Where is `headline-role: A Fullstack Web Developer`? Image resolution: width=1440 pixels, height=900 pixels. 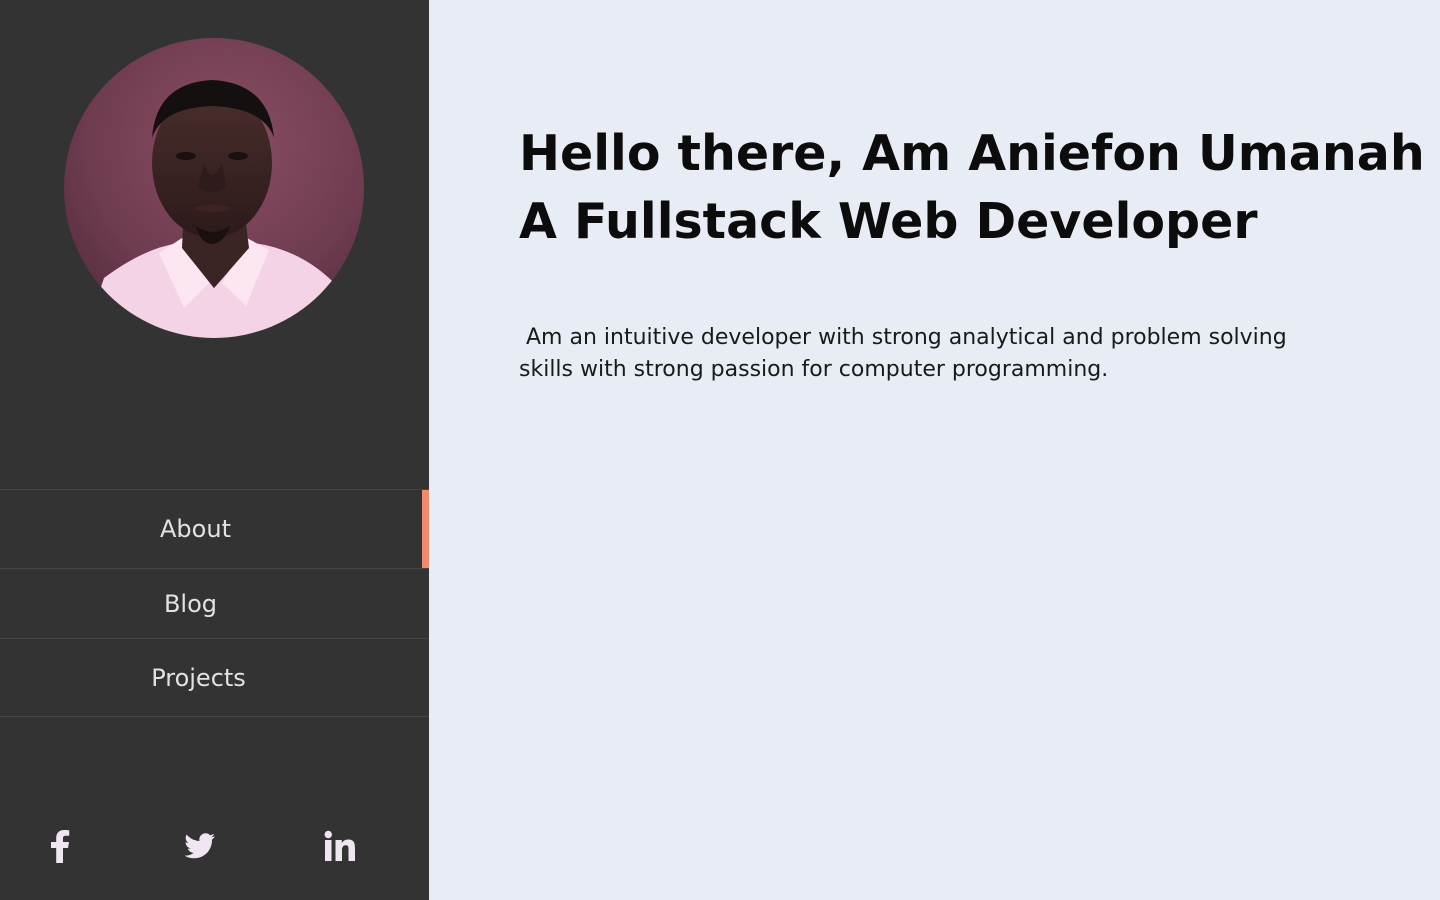 headline-role: A Fullstack Web Developer is located at coordinates (888, 221).